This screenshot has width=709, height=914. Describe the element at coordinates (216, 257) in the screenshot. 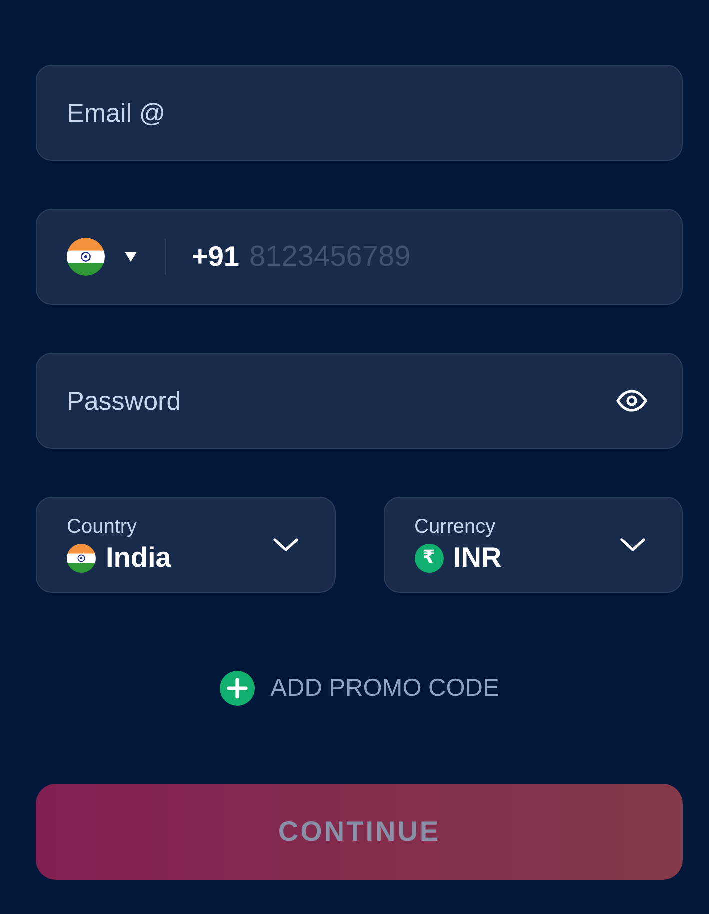

I see `dial-code: +91` at that location.